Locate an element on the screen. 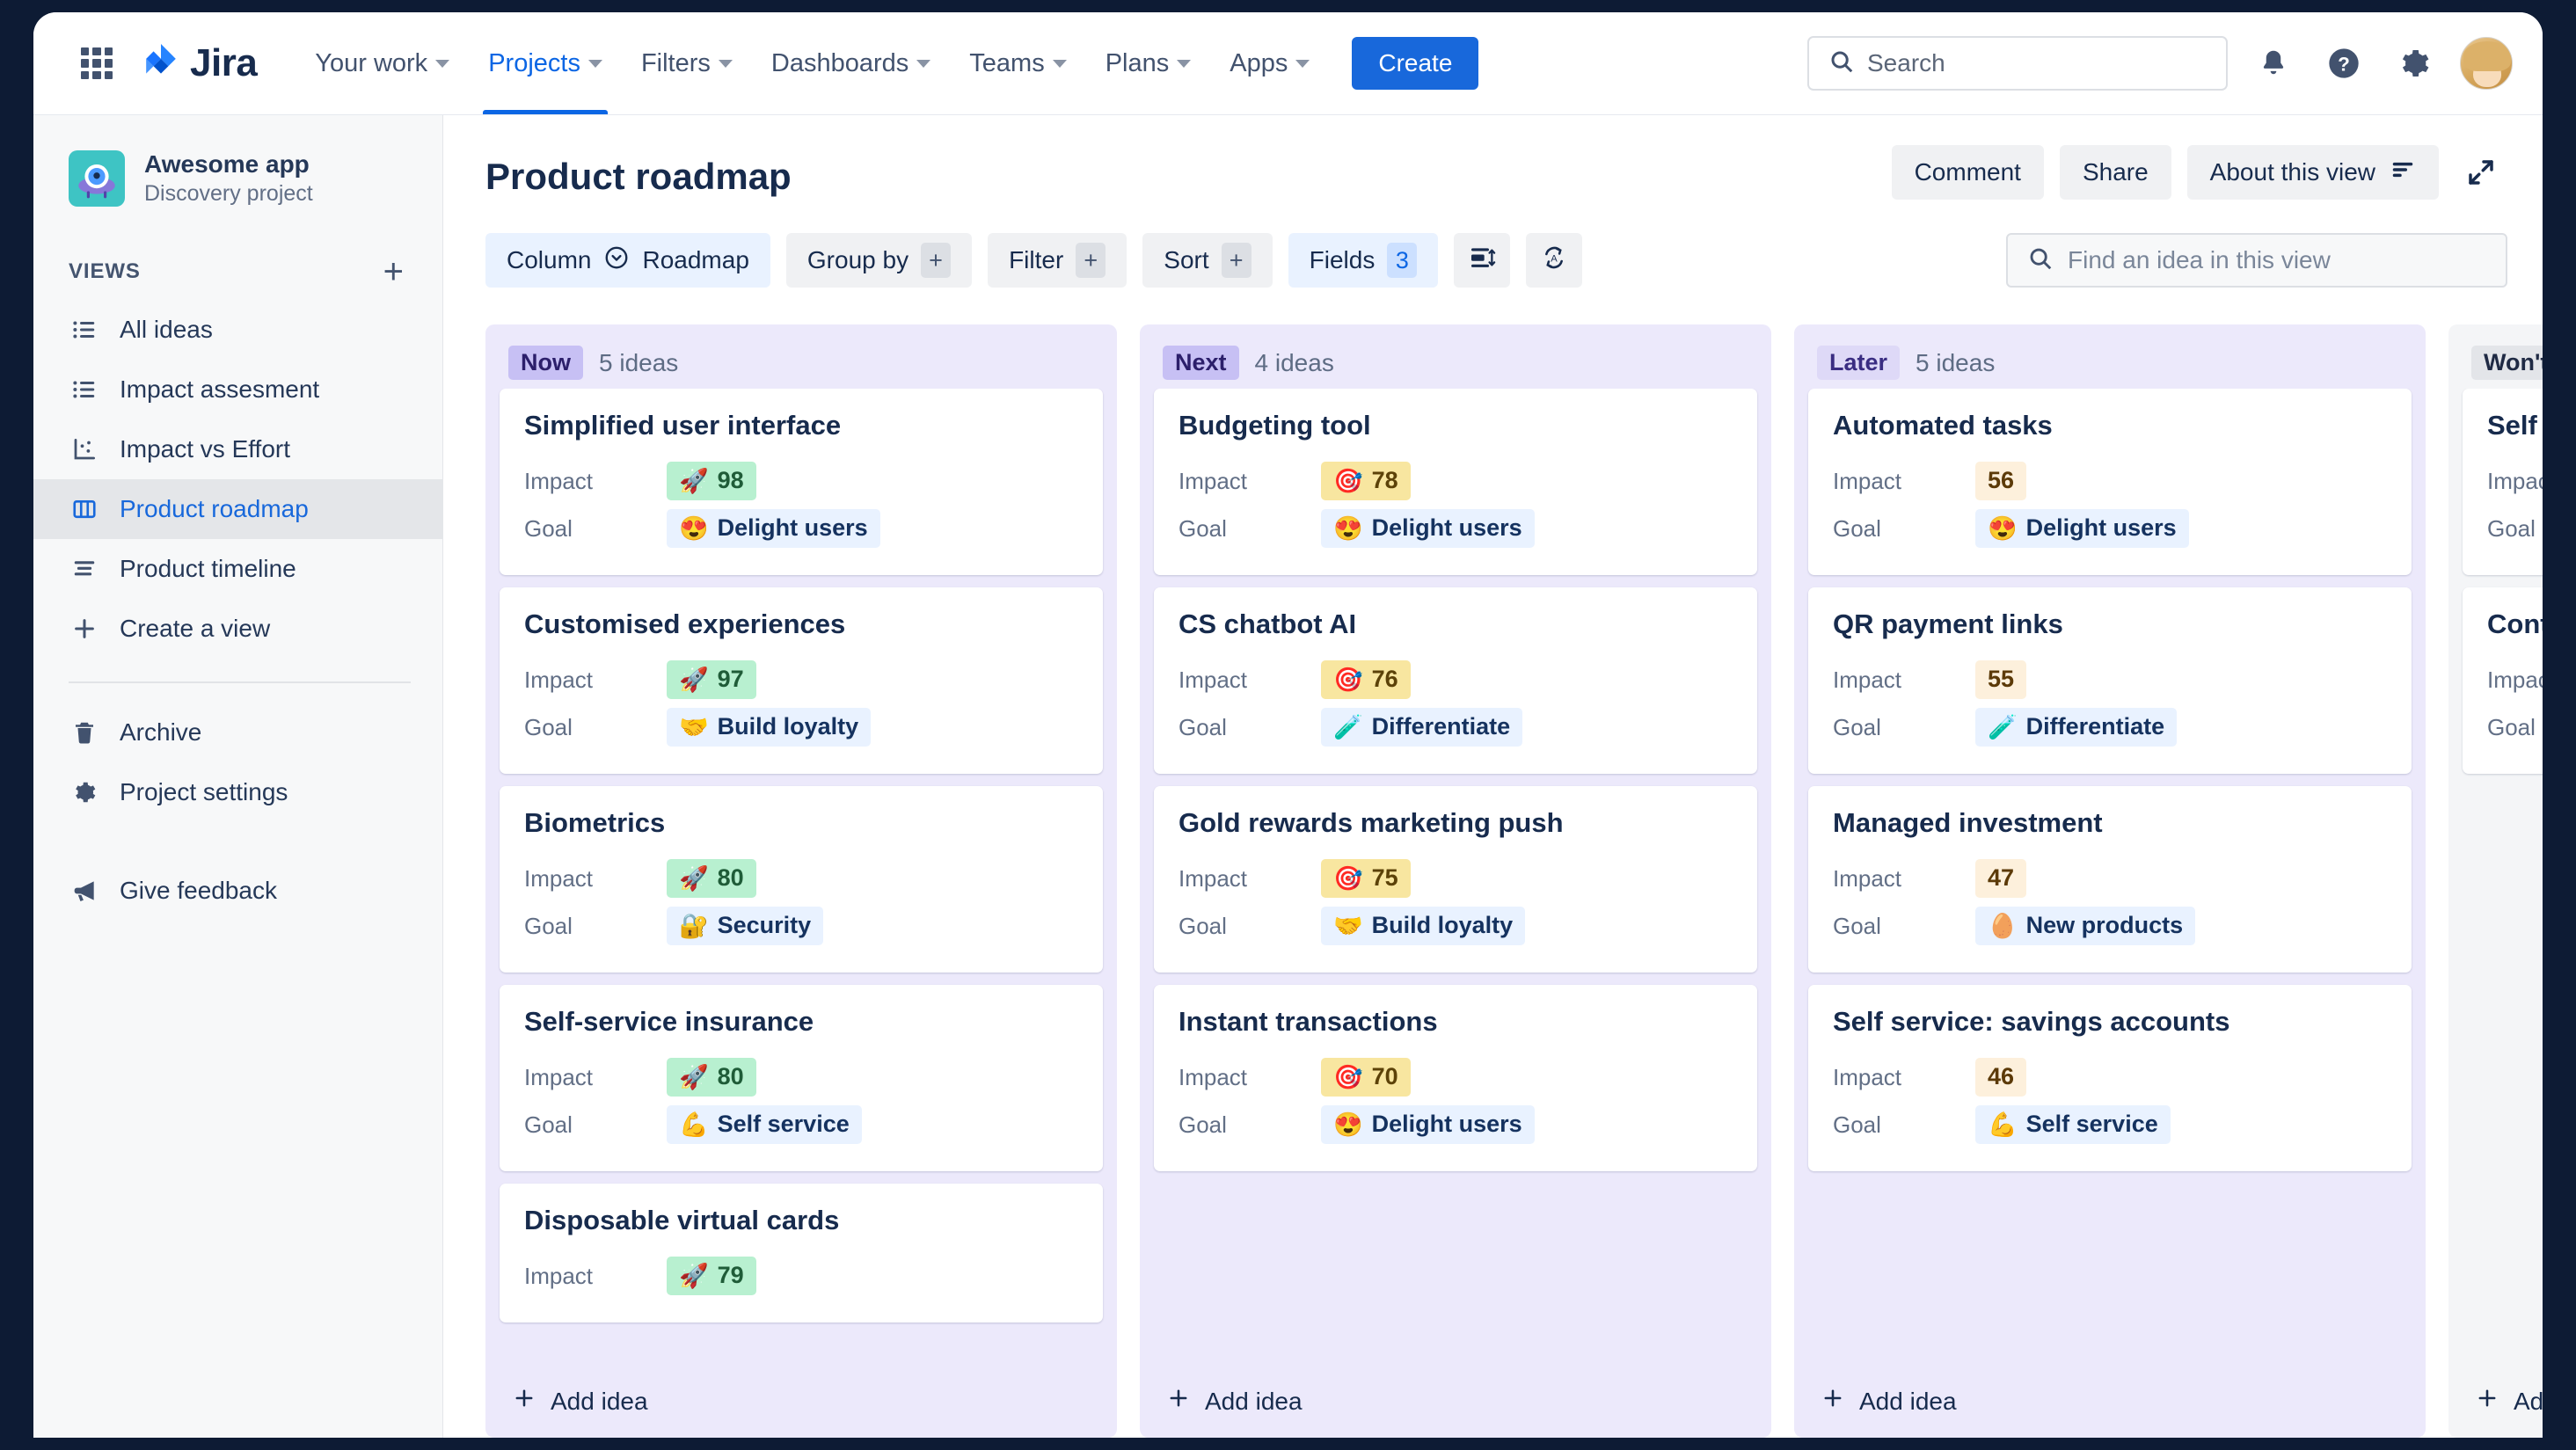 The height and width of the screenshot is (1450, 2576). jira-home-logo: Jira is located at coordinates (200, 63).